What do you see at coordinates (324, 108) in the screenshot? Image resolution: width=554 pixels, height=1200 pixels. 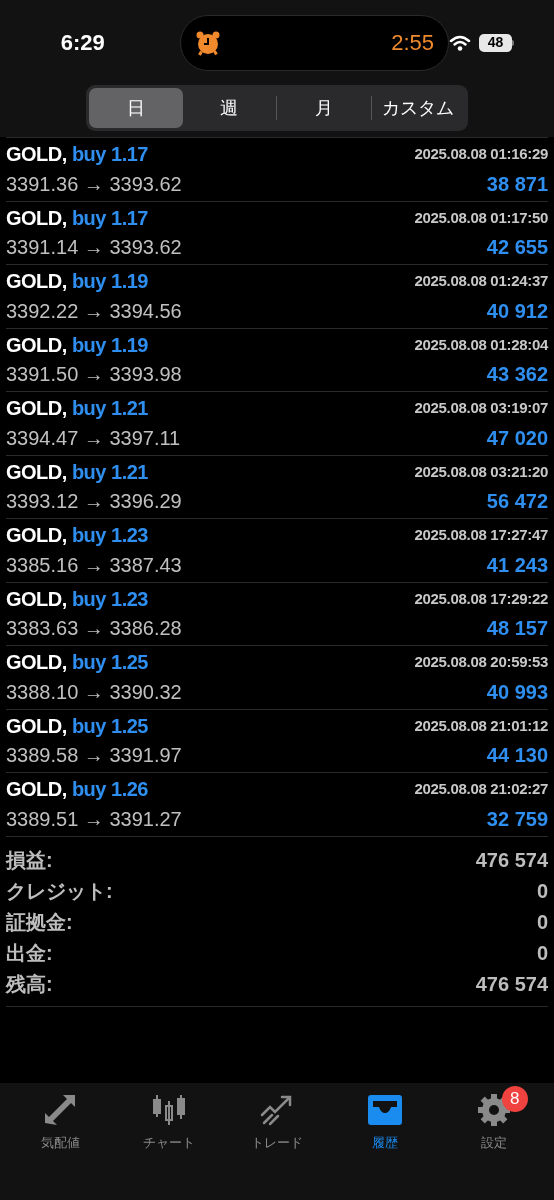 I see `period-tab: 月` at bounding box center [324, 108].